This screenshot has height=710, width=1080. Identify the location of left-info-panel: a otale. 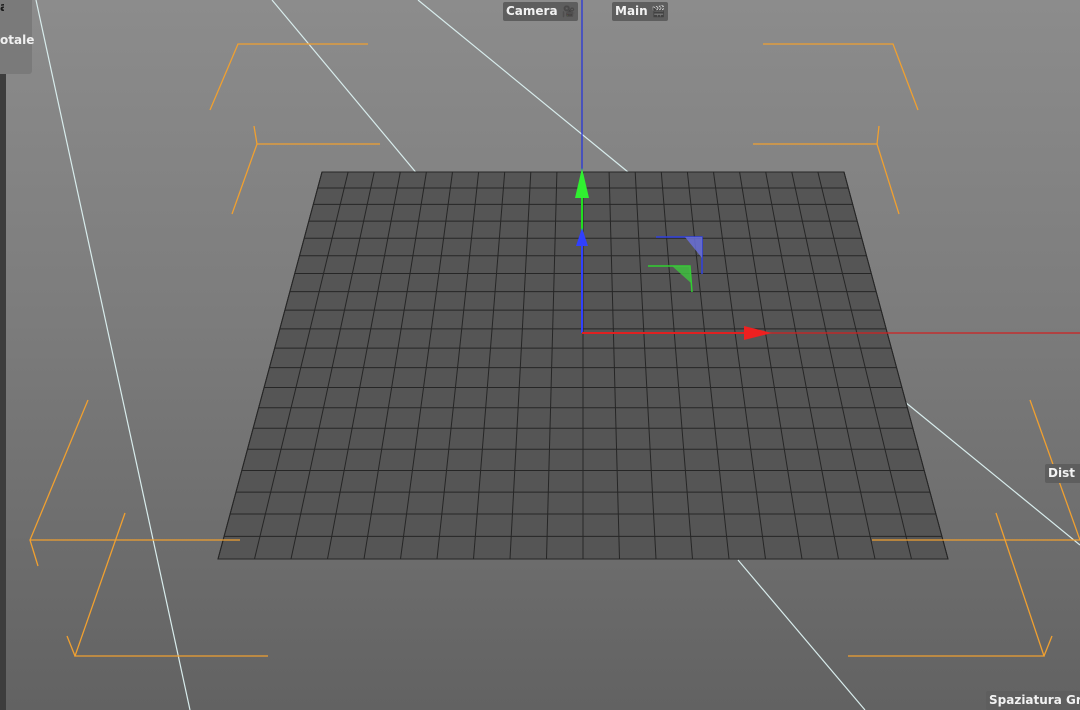
(17, 37).